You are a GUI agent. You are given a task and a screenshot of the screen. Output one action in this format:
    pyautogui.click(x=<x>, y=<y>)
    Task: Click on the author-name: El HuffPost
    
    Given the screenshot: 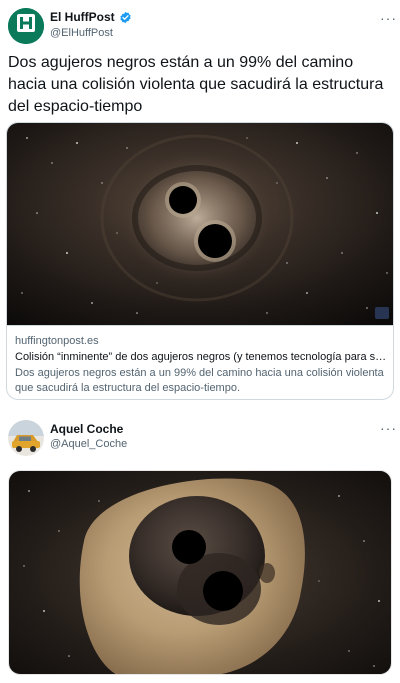 What is the action you would take?
    pyautogui.click(x=82, y=17)
    